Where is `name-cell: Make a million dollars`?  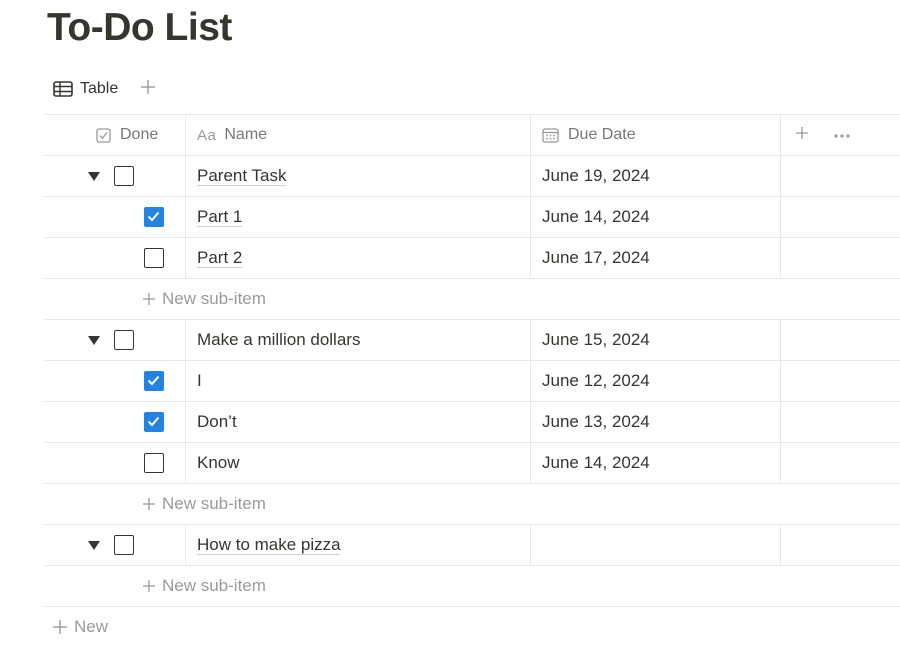
name-cell: Make a million dollars is located at coordinates (357, 340).